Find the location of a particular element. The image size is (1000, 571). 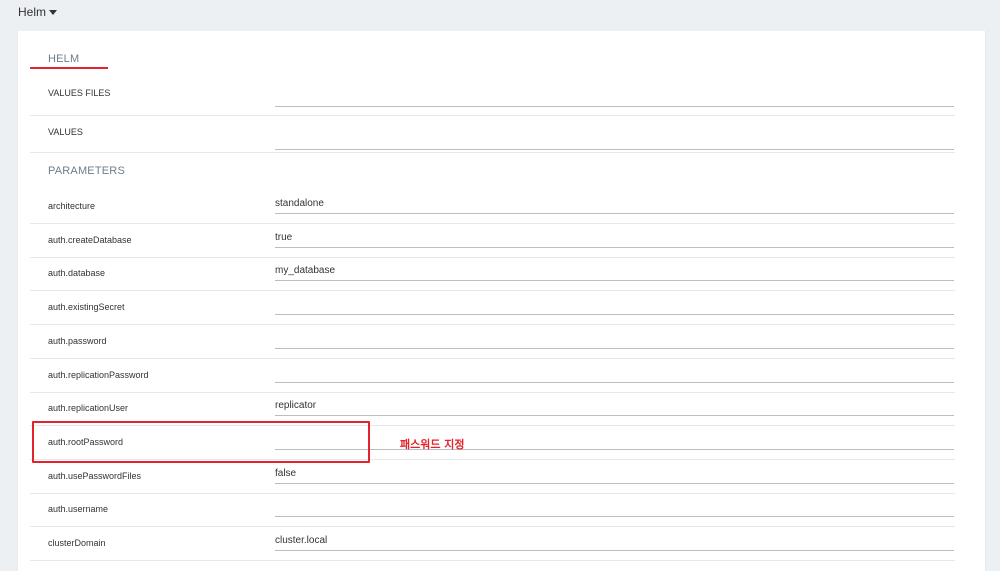

parameter-label: auth.usePasswordFiles is located at coordinates (95, 475).